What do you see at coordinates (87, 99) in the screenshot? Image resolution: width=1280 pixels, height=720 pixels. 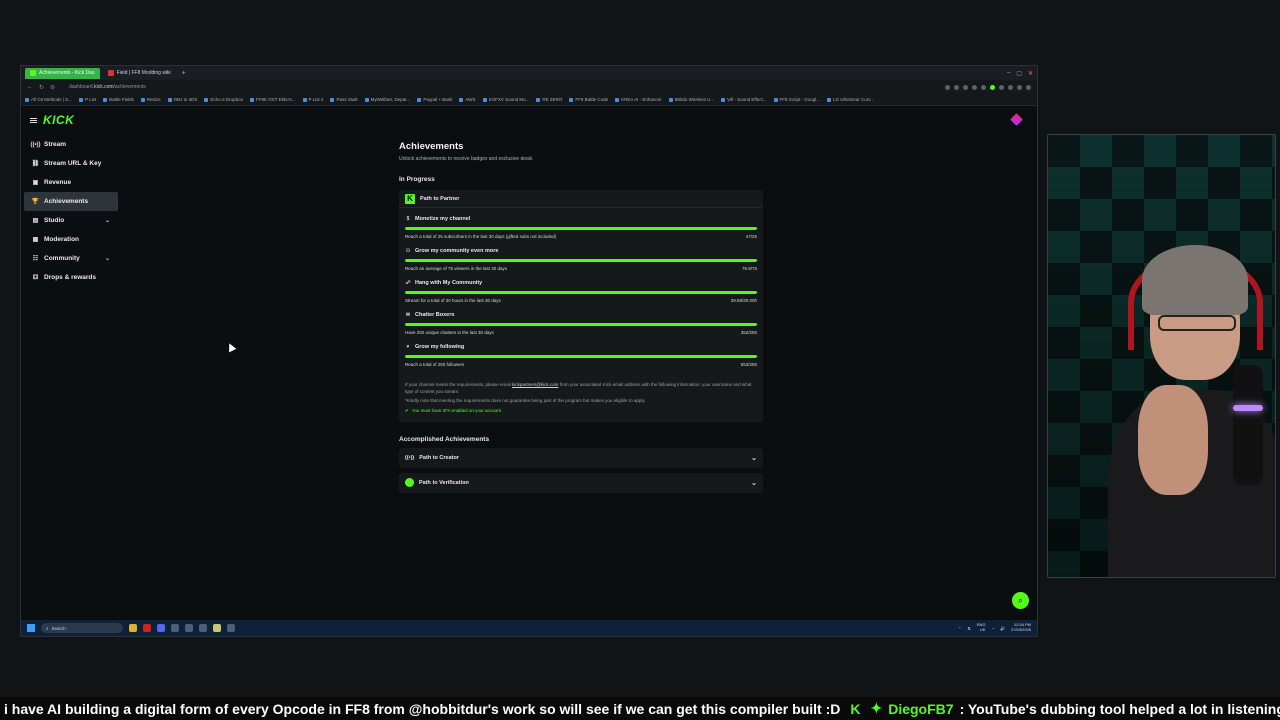 I see `bookmark-item: P List` at bounding box center [87, 99].